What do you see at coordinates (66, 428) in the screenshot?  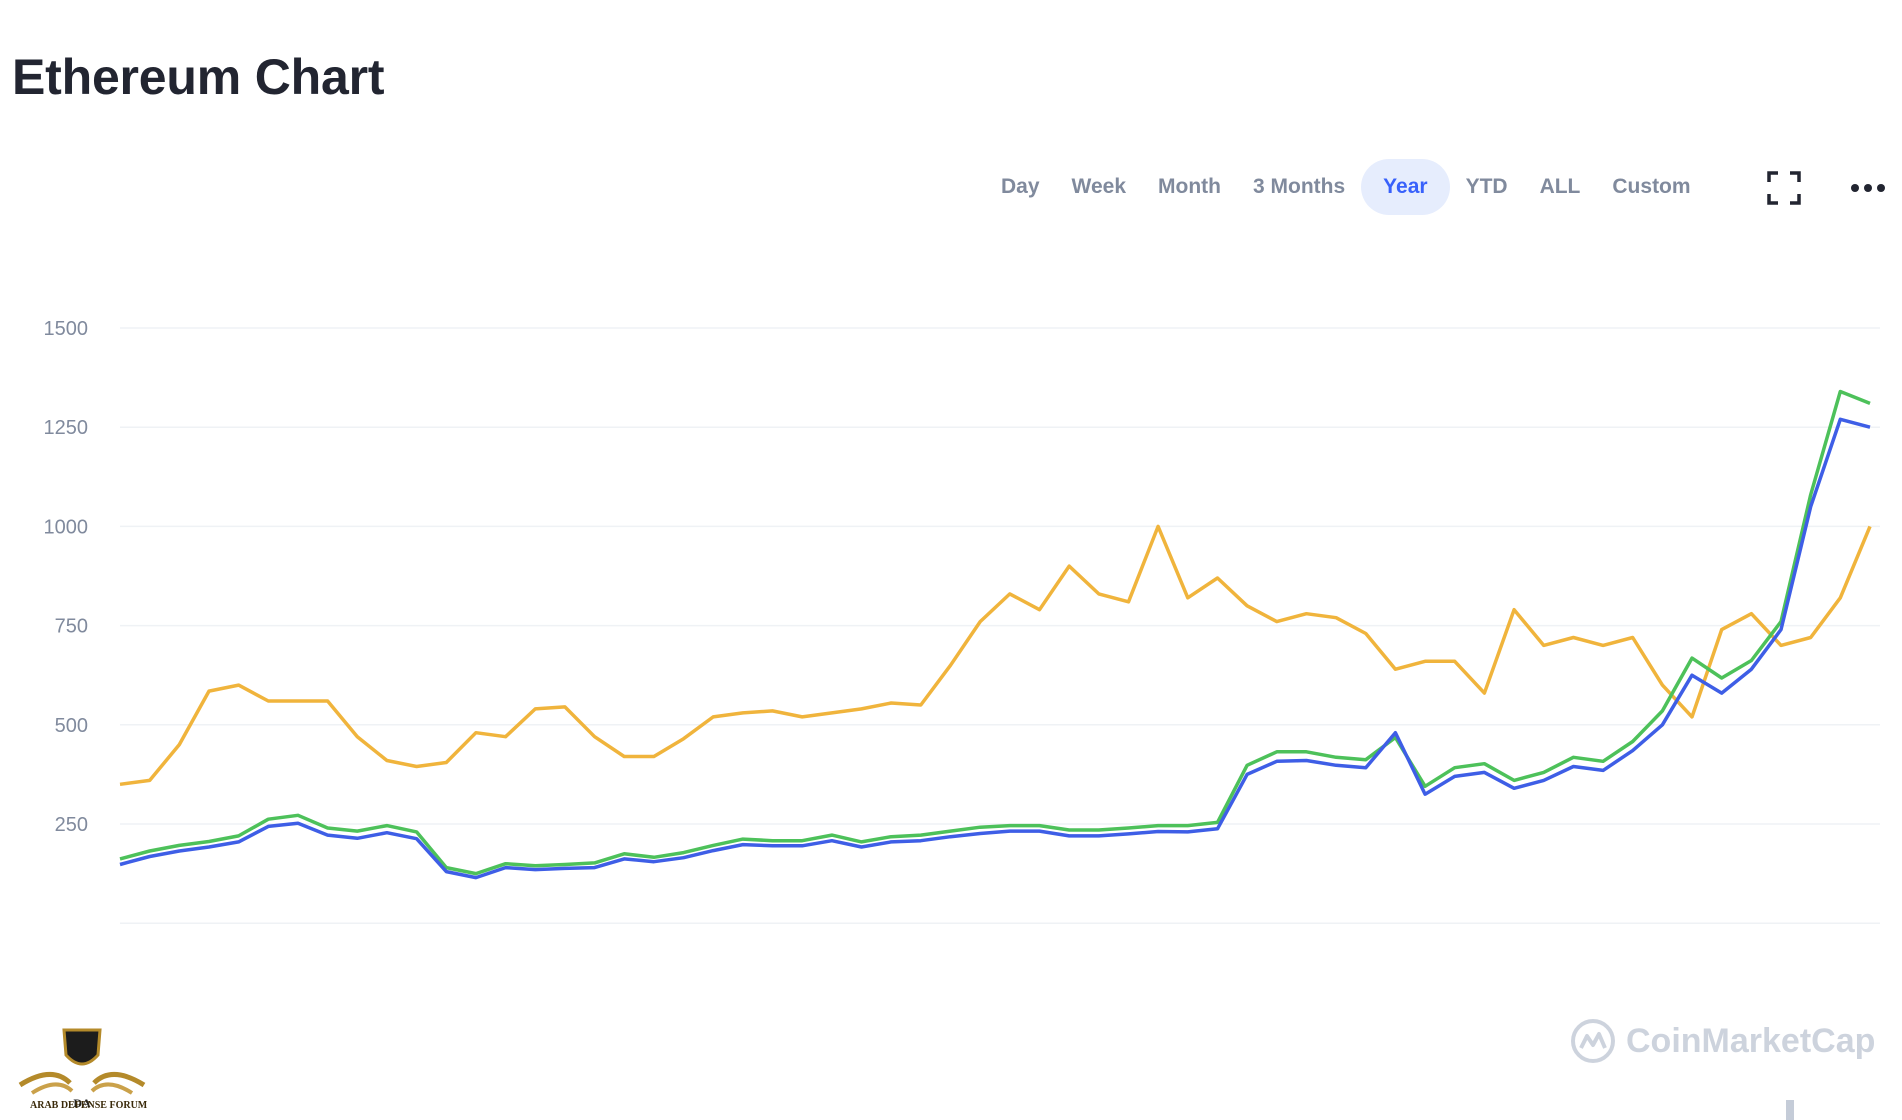 I see `y-tick-label: 1250` at bounding box center [66, 428].